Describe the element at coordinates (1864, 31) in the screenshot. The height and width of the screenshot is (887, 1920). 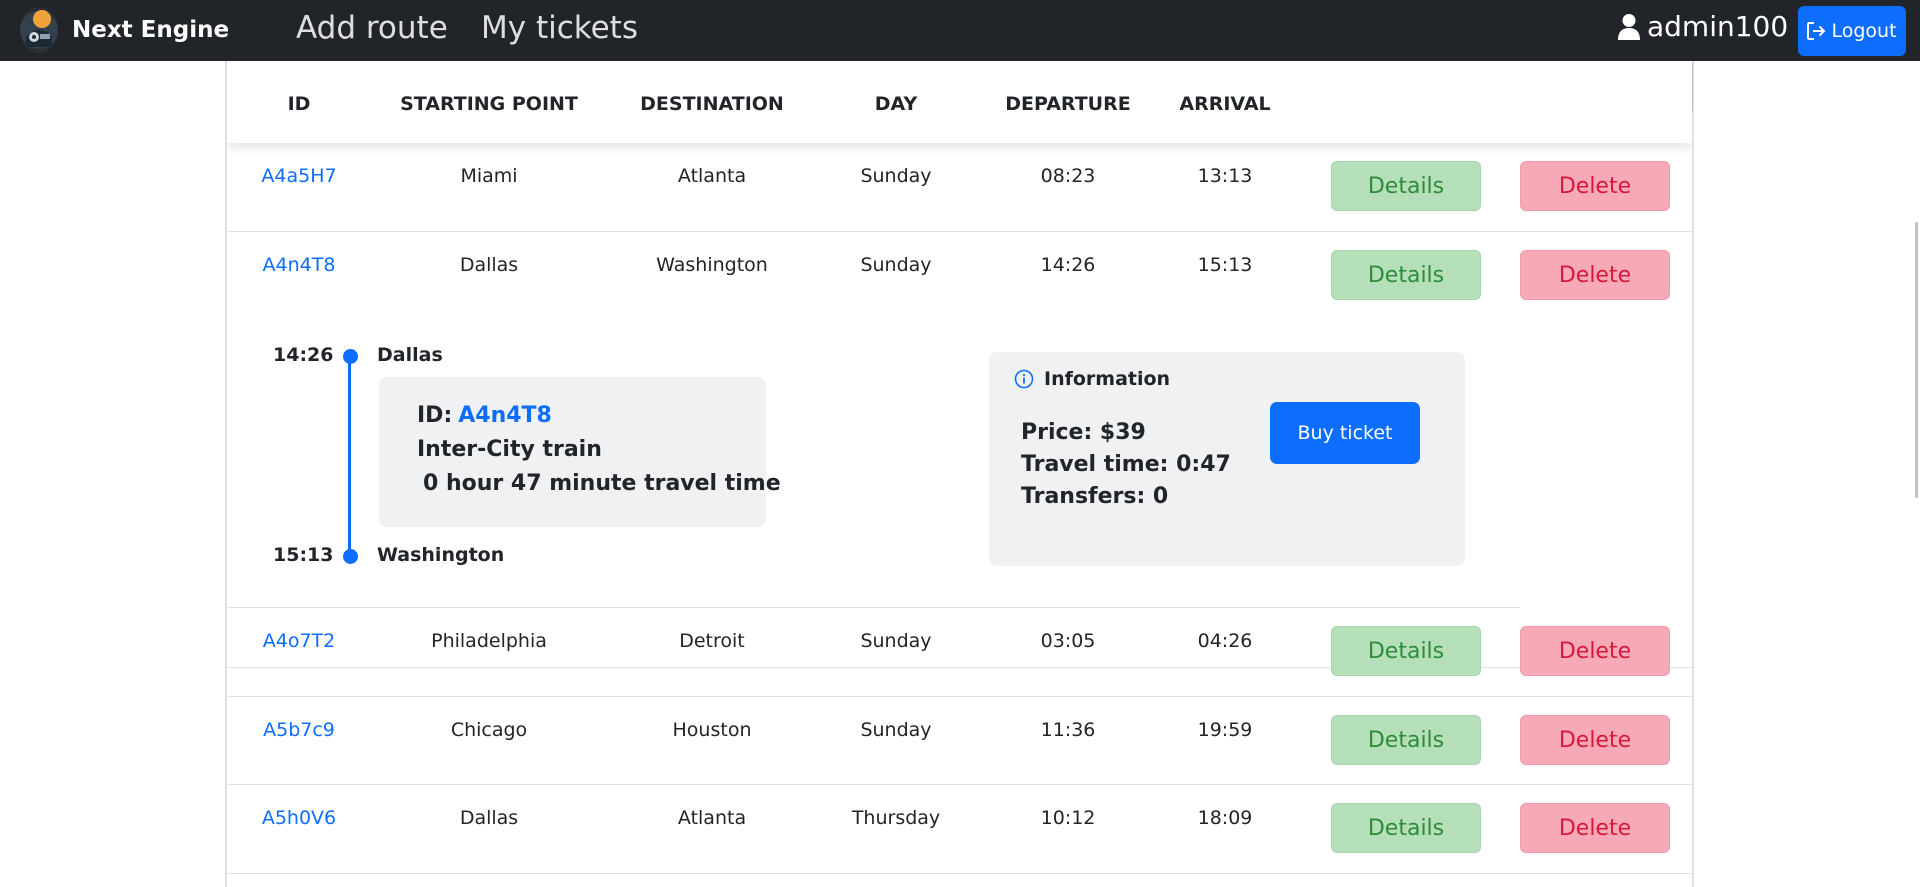
I see `logout-label: Logout` at that location.